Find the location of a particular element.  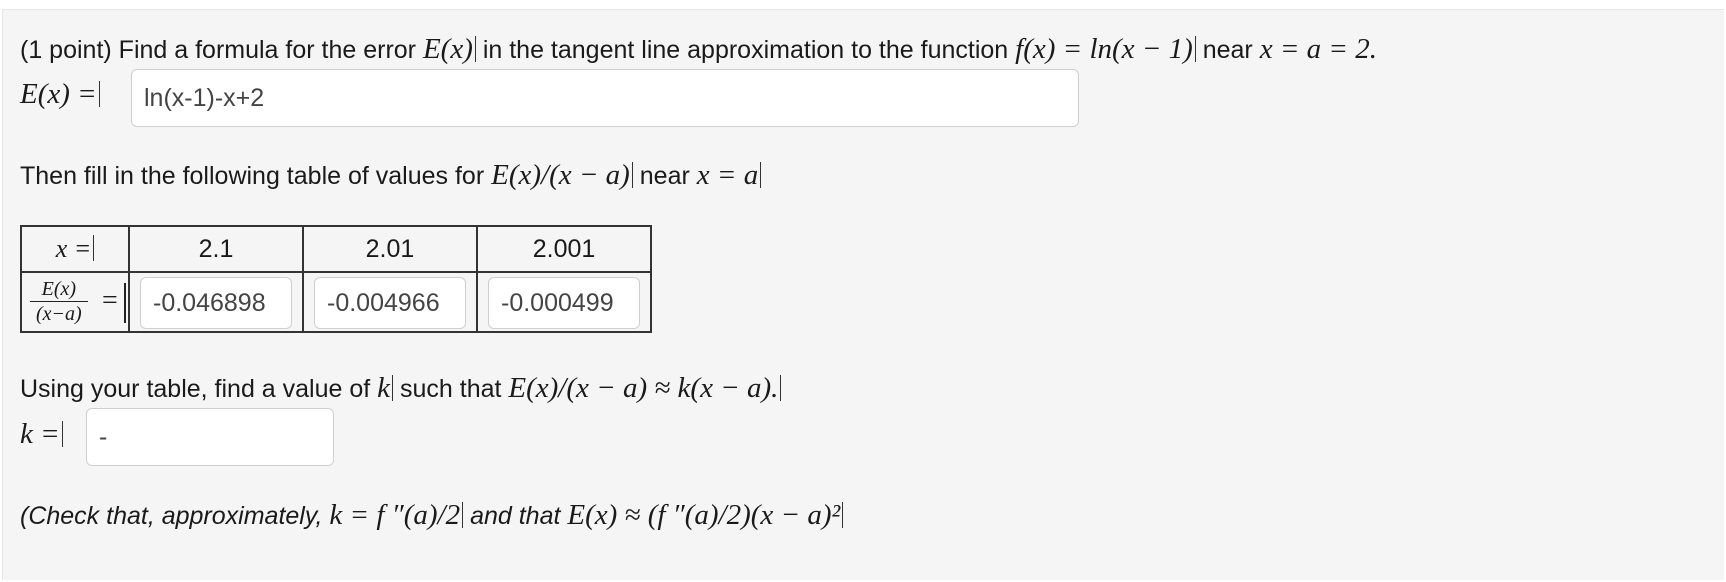

function-math: f(x) = ln(x − 1) is located at coordinates (1104, 49).